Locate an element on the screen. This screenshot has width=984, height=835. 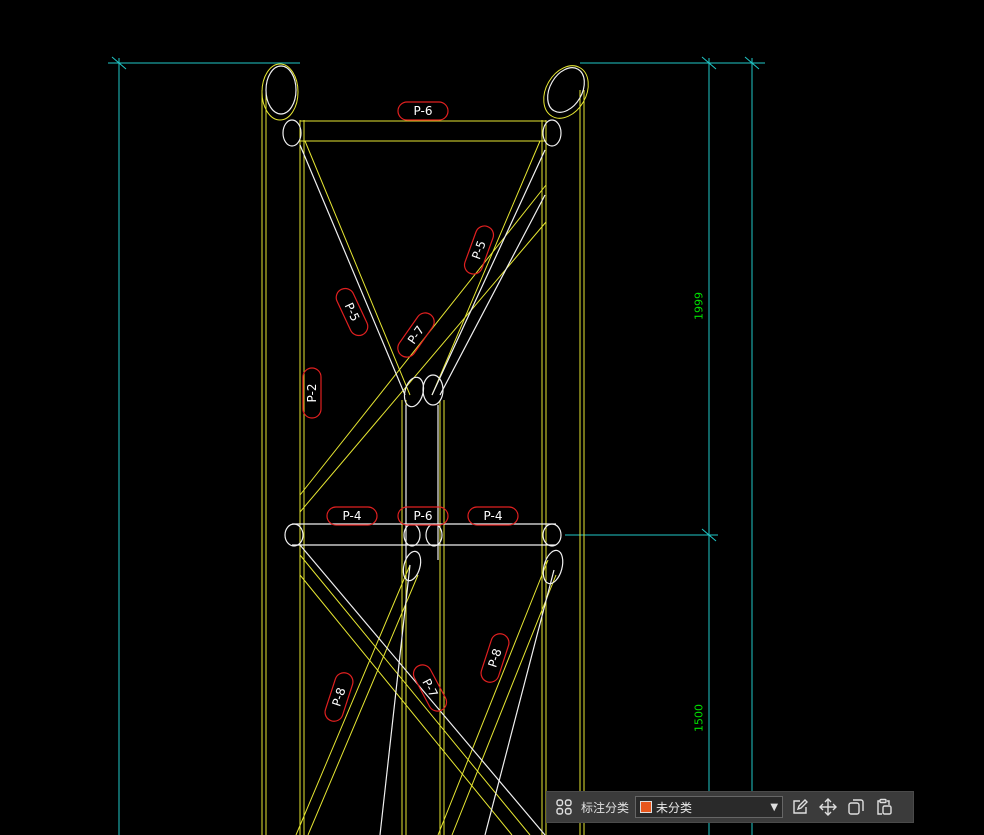
move-icon is located at coordinates (828, 807).